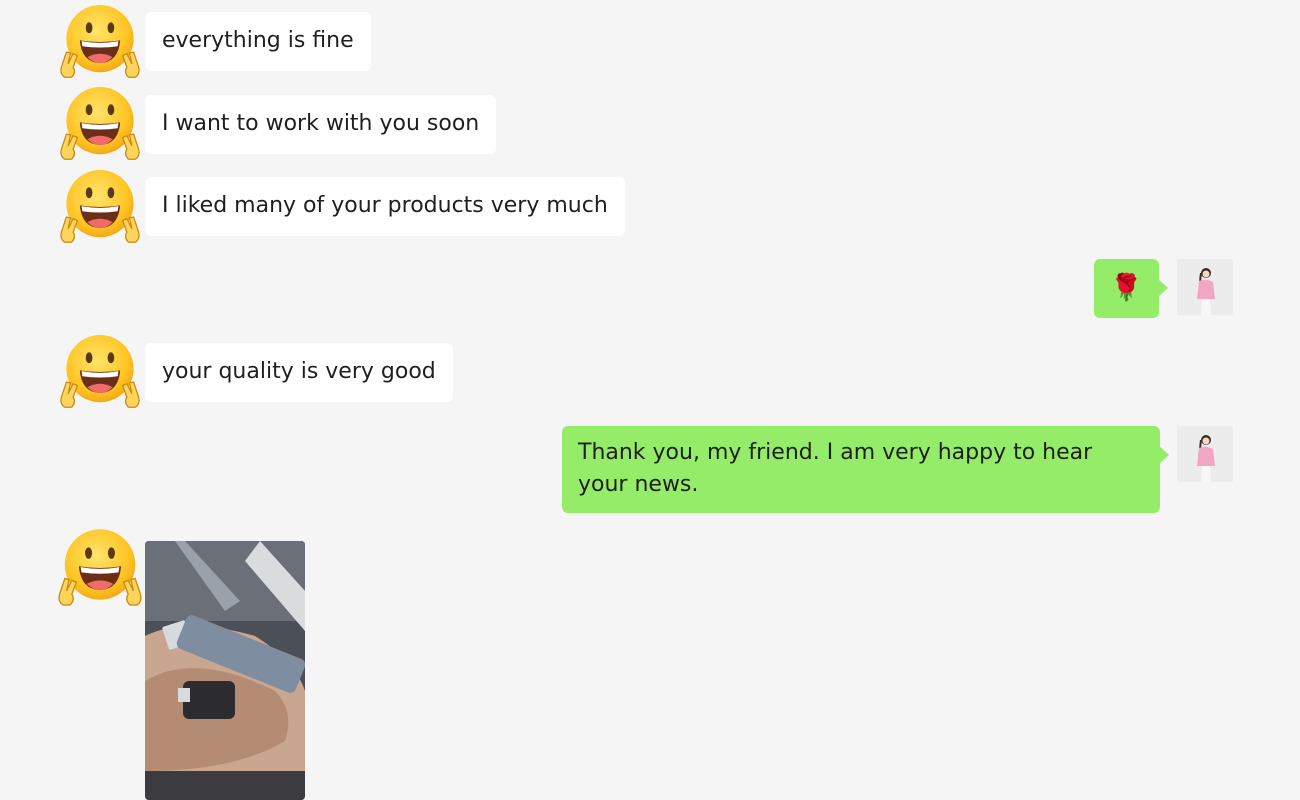 This screenshot has width=1300, height=800. What do you see at coordinates (299, 372) in the screenshot?
I see `incoming-message-bubble: your quality is very good` at bounding box center [299, 372].